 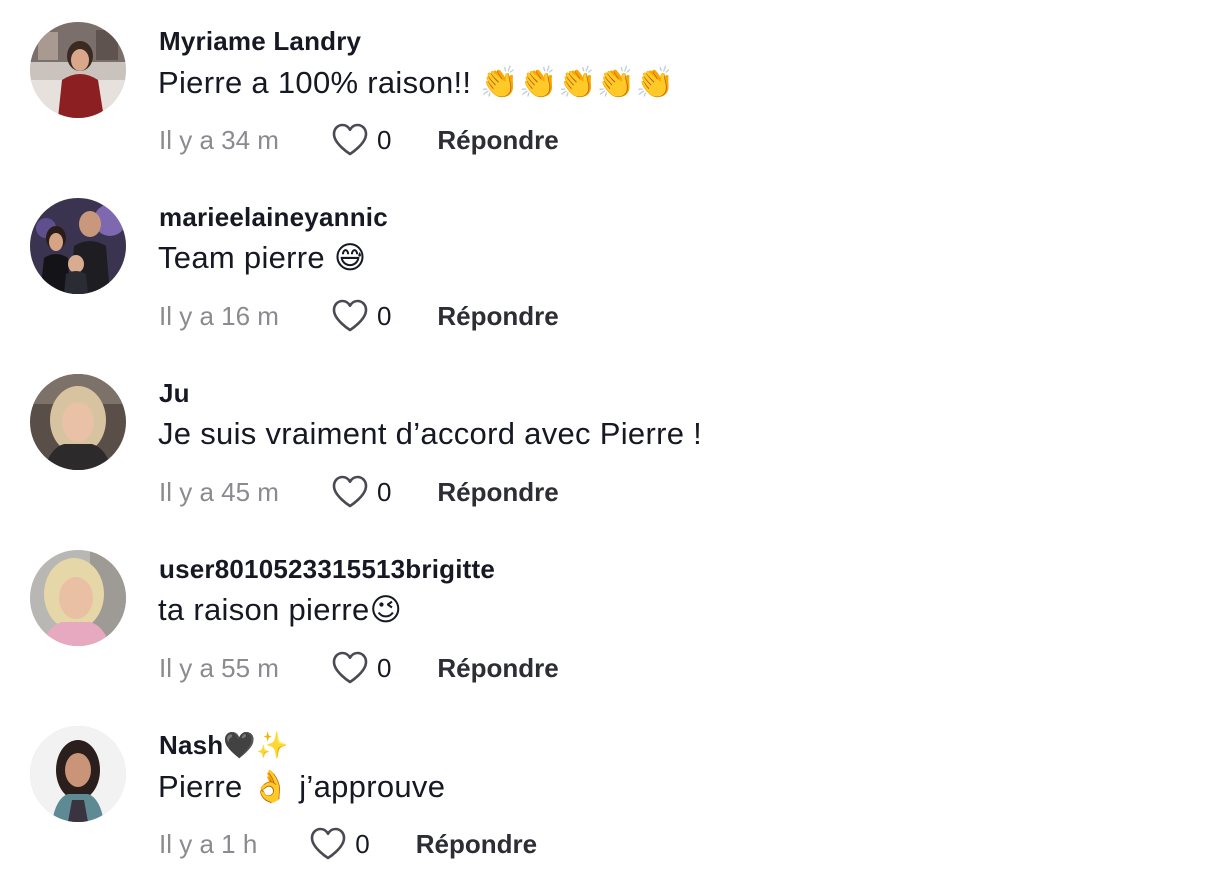 I want to click on comment-timestamp: Il y a 1 h, so click(x=208, y=843).